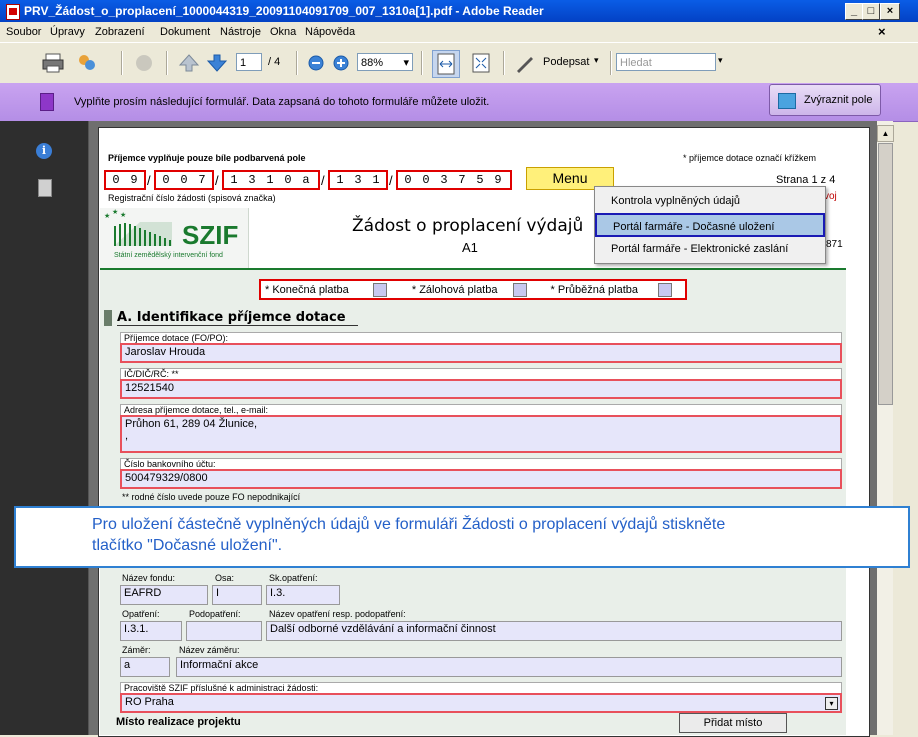 The image size is (918, 737). What do you see at coordinates (806, 180) in the screenshot?
I see `page-label: Strana 1 z 4` at bounding box center [806, 180].